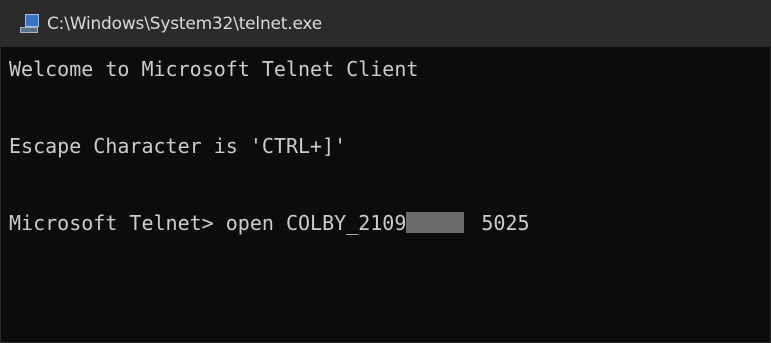 The width and height of the screenshot is (771, 343). What do you see at coordinates (505, 223) in the screenshot?
I see `console-port: 5025` at bounding box center [505, 223].